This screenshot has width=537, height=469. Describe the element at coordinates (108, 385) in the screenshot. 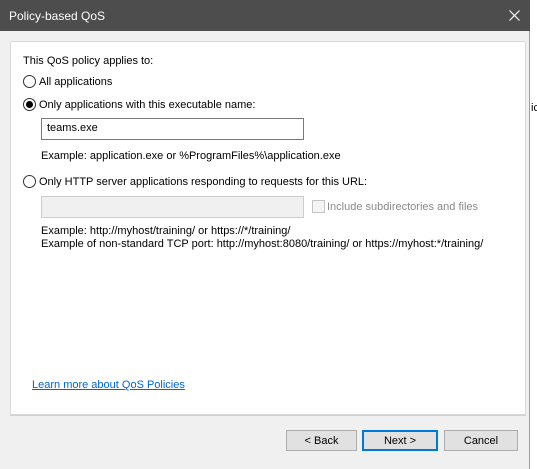

I see `learn-more-link: Learn more about QoS Policies` at that location.